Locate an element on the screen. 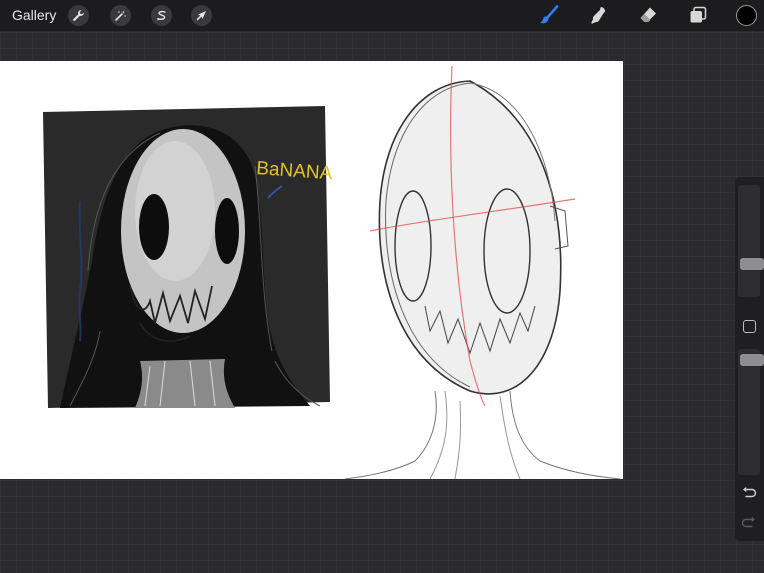 This screenshot has width=764, height=573. smudge-tool-button is located at coordinates (598, 15).